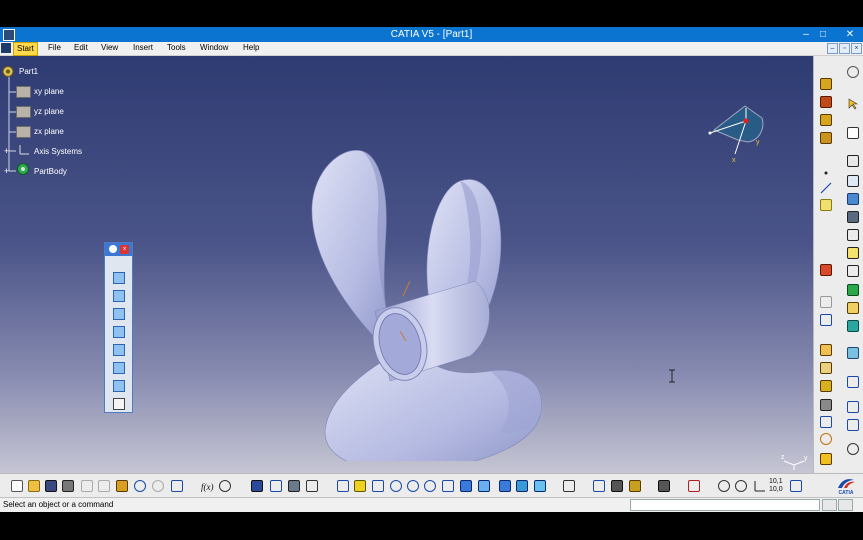 The height and width of the screenshot is (540, 863). I want to click on tree-root-part1: Part1, so click(28, 71).